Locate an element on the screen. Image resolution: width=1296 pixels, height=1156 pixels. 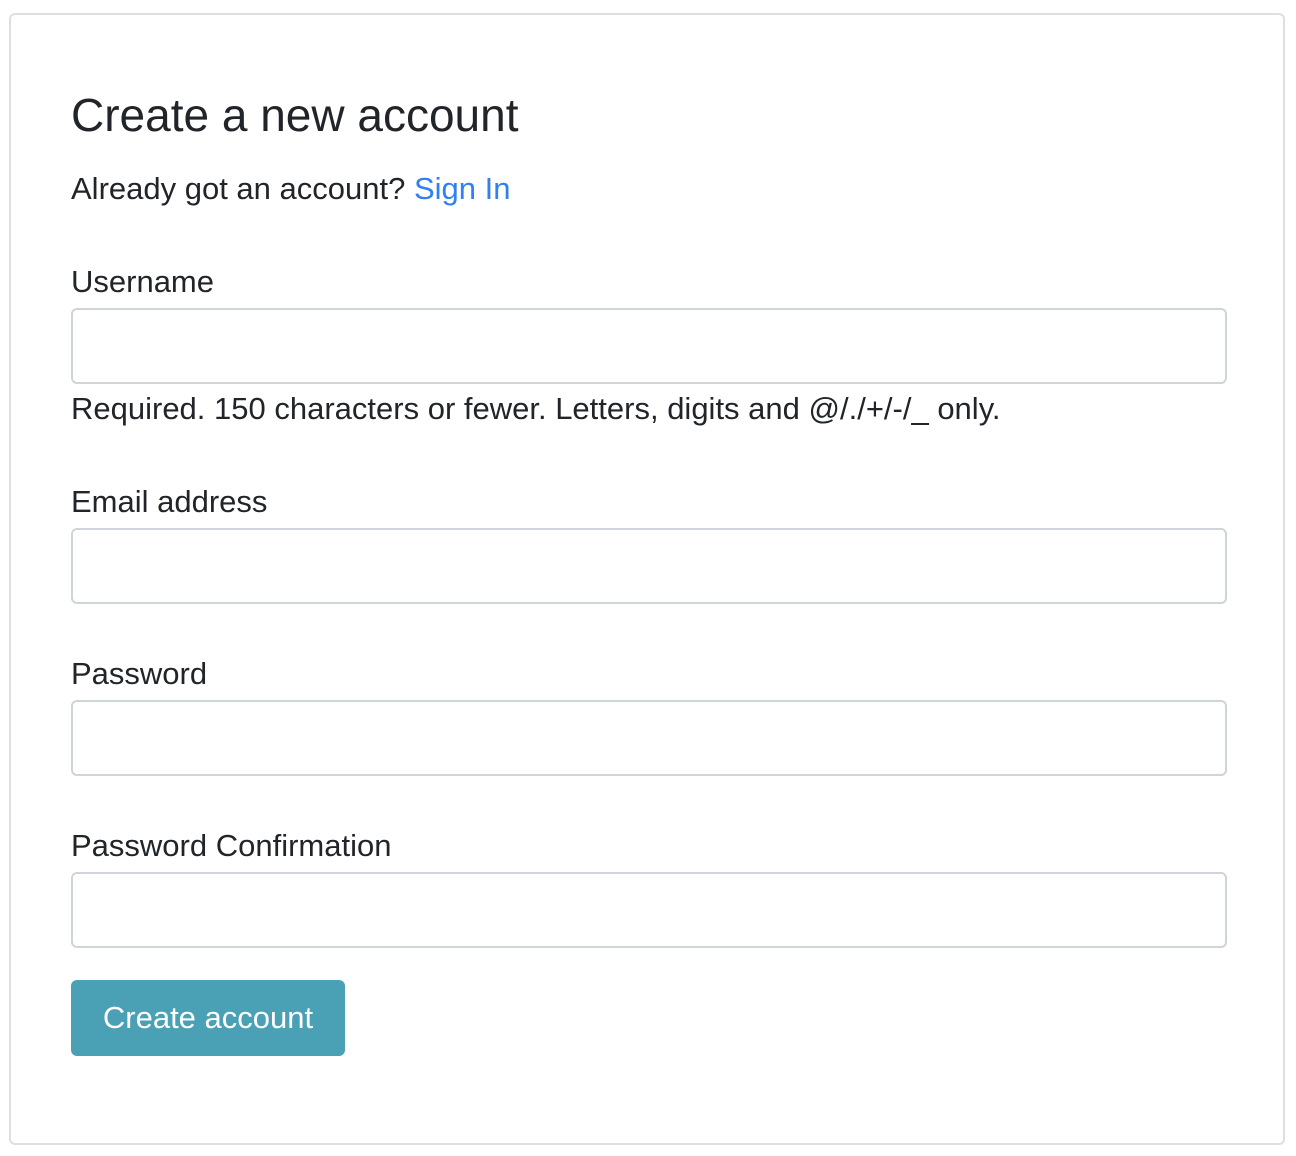
signin-prompt: Already got an account? Sign In is located at coordinates (290, 189).